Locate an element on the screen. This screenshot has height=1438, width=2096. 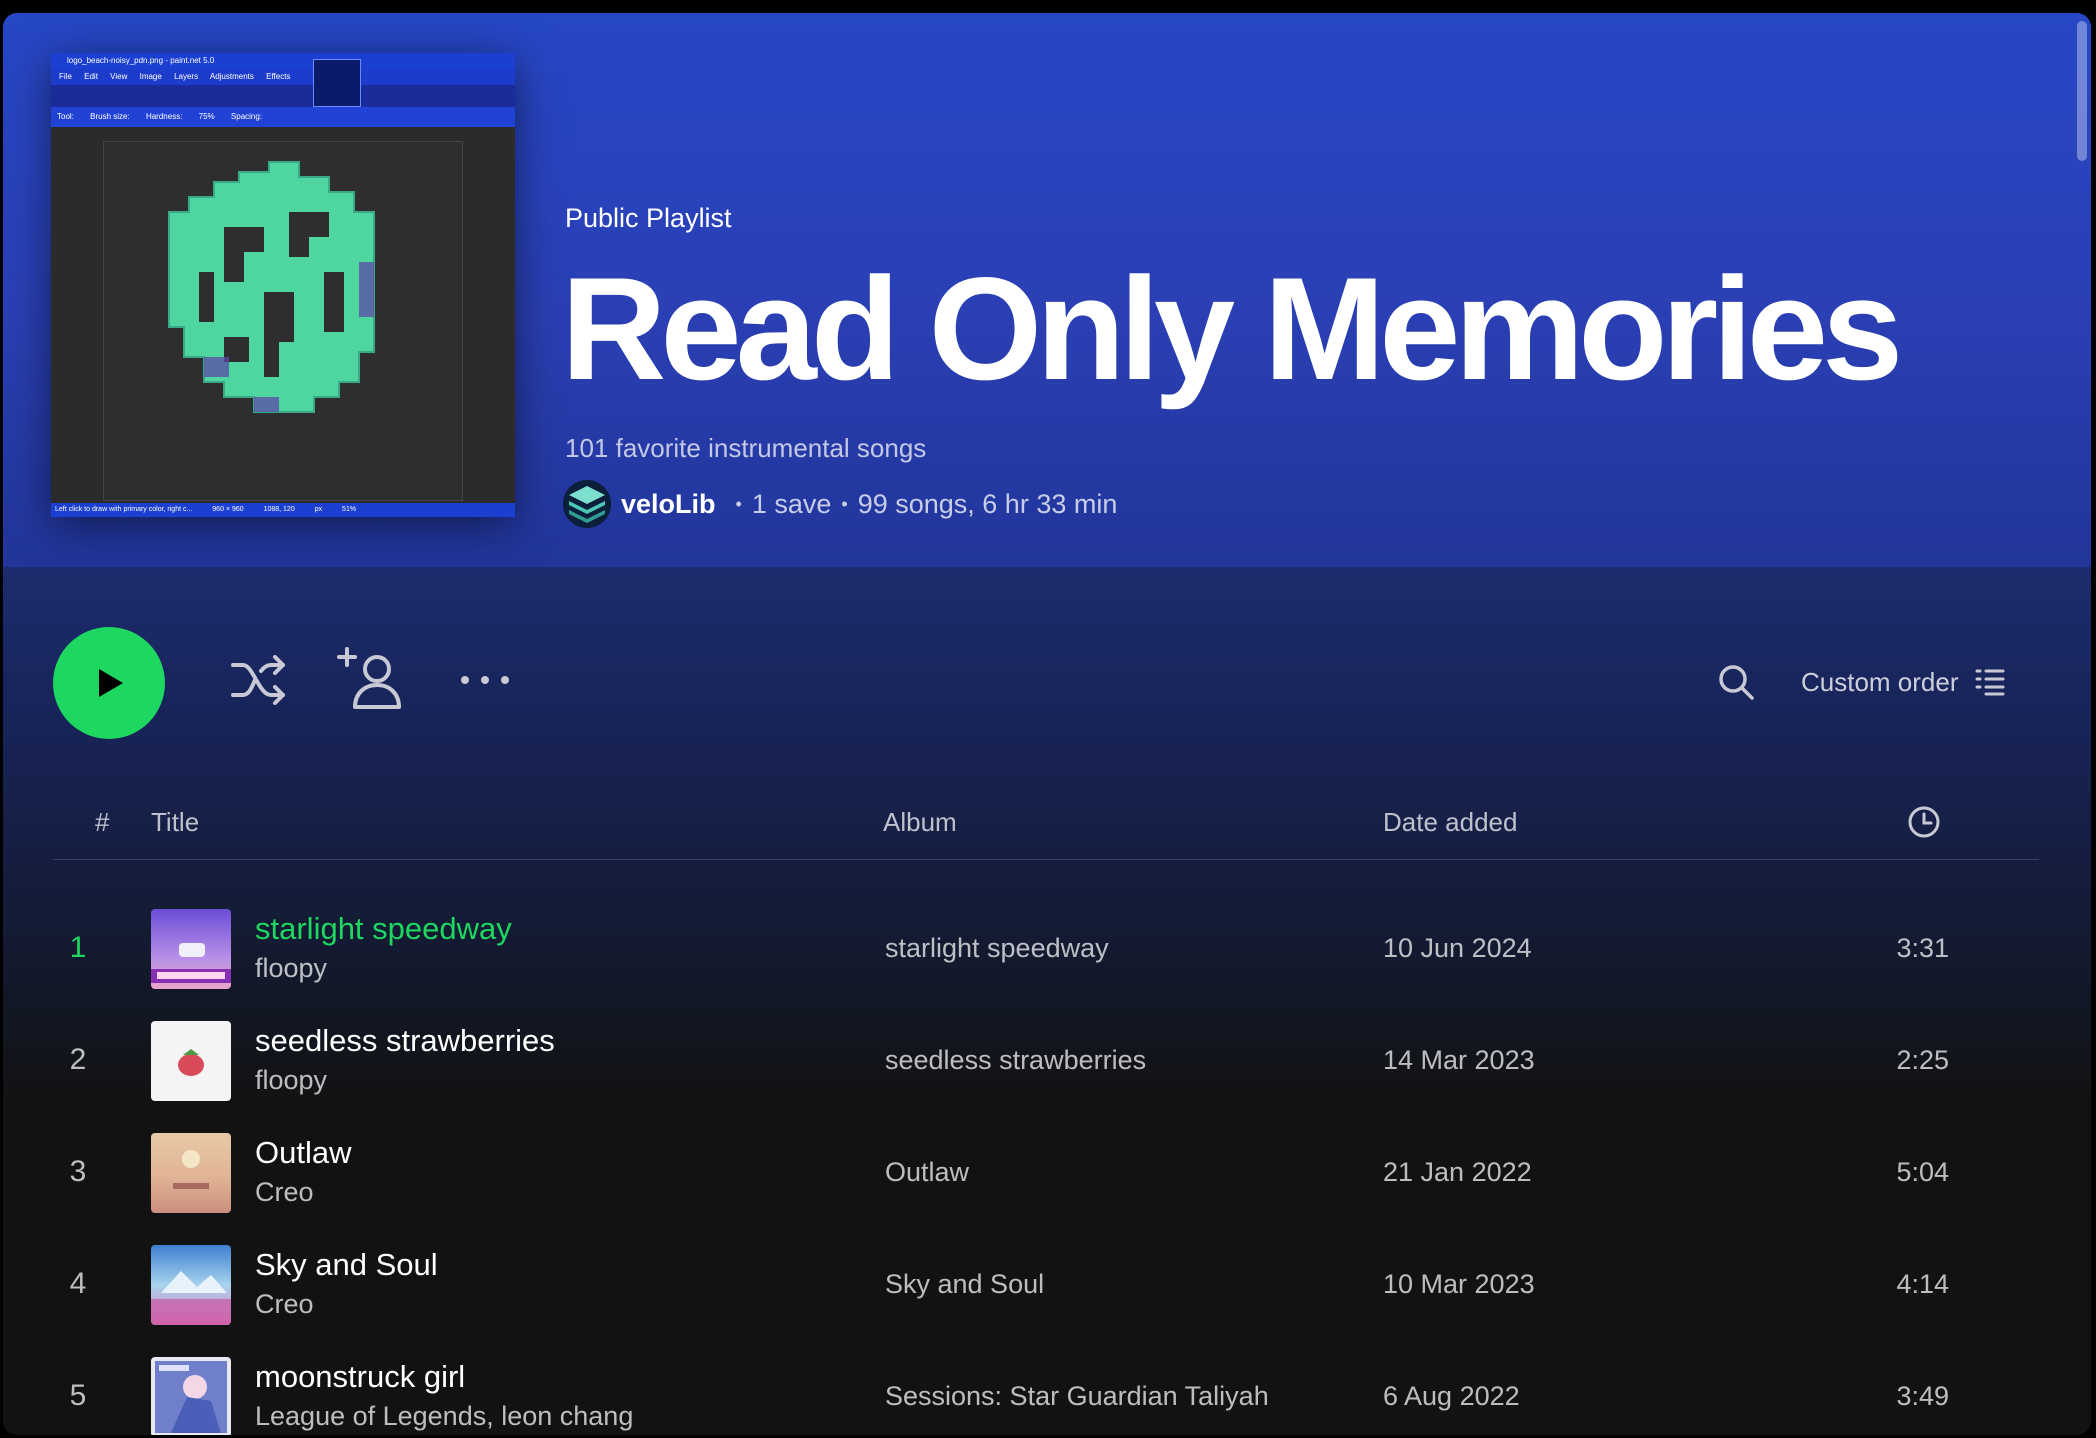
cover-canvas is located at coordinates (283, 321).